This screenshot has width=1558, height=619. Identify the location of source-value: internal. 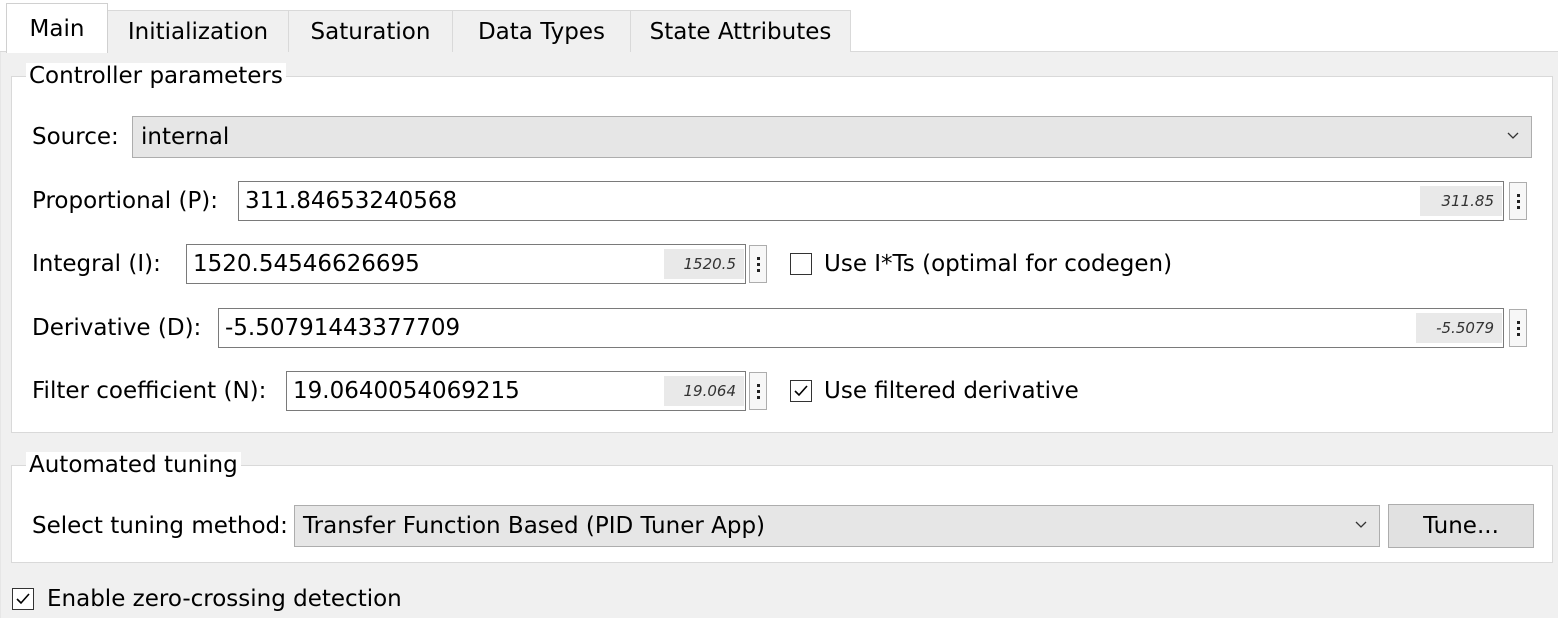
(185, 137).